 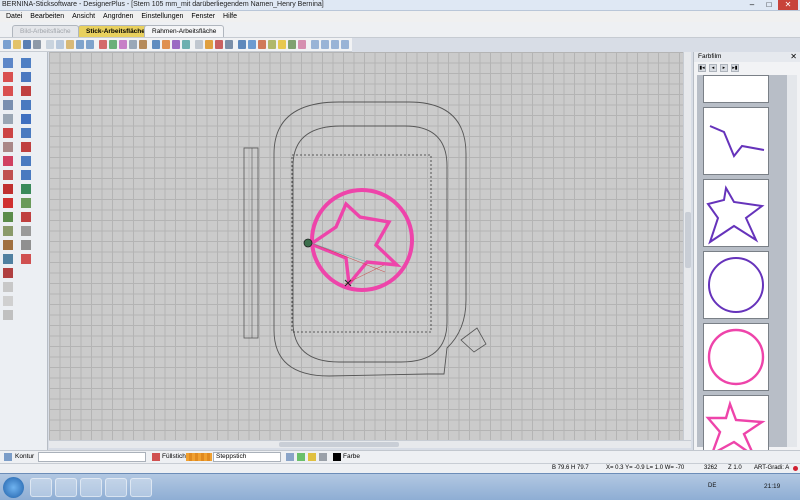 What do you see at coordinates (8, 273) in the screenshot?
I see `break-apart-icon` at bounding box center [8, 273].